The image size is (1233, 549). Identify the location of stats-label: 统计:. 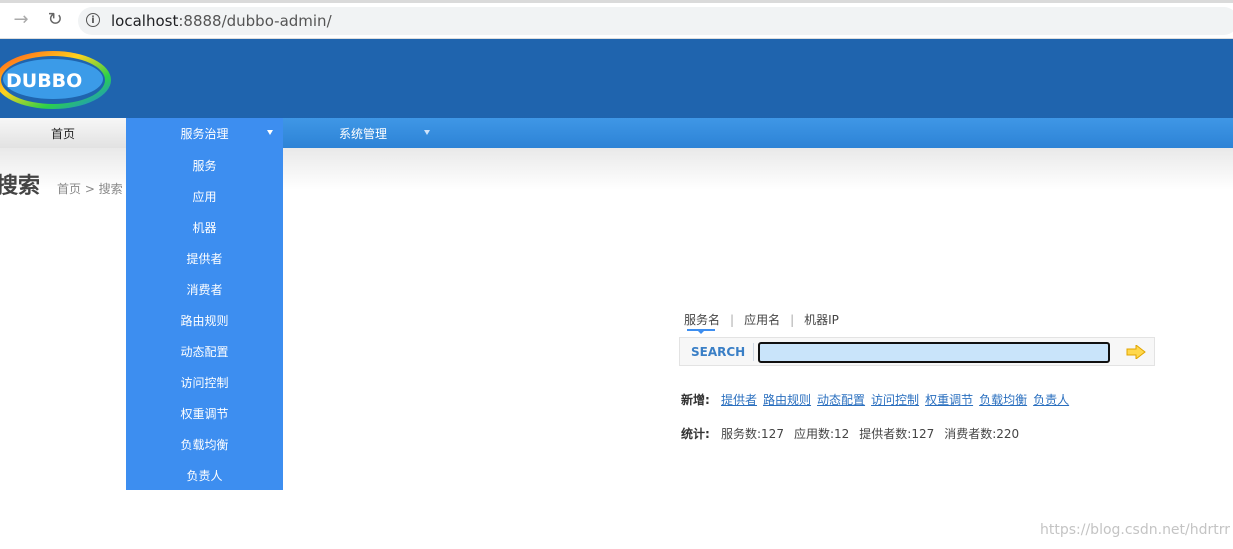
(695, 434).